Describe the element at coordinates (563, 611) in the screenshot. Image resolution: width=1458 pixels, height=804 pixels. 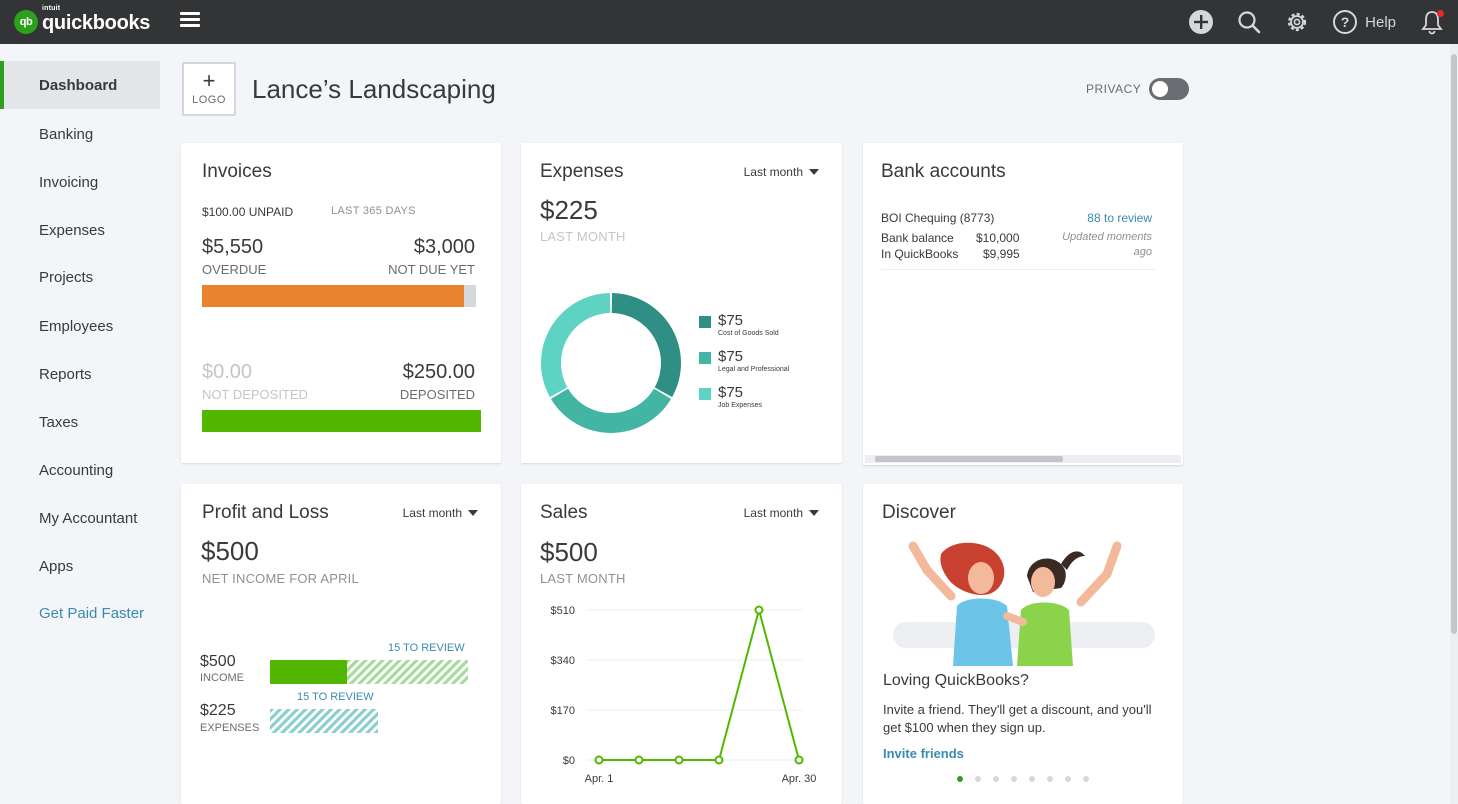
I see `y-tick-label: $510` at that location.